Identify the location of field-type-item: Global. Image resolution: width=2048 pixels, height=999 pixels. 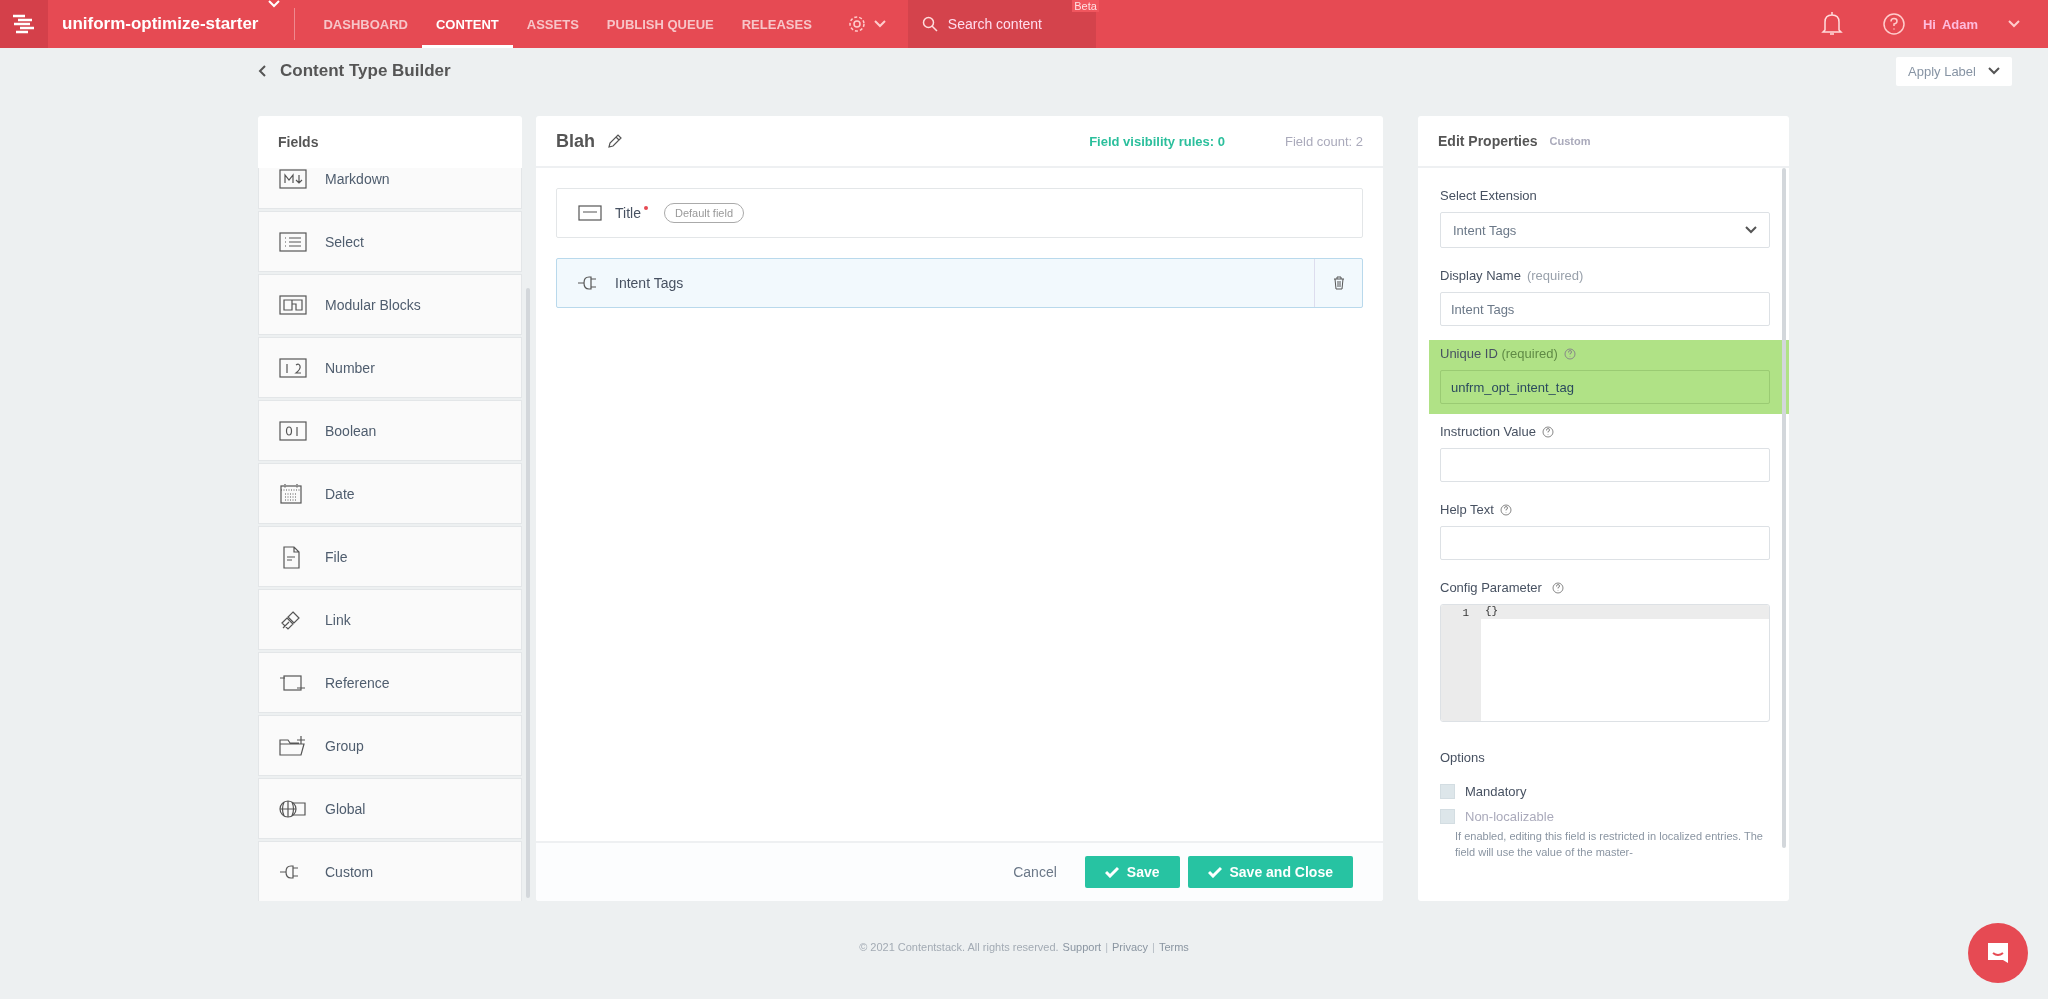
(390, 808).